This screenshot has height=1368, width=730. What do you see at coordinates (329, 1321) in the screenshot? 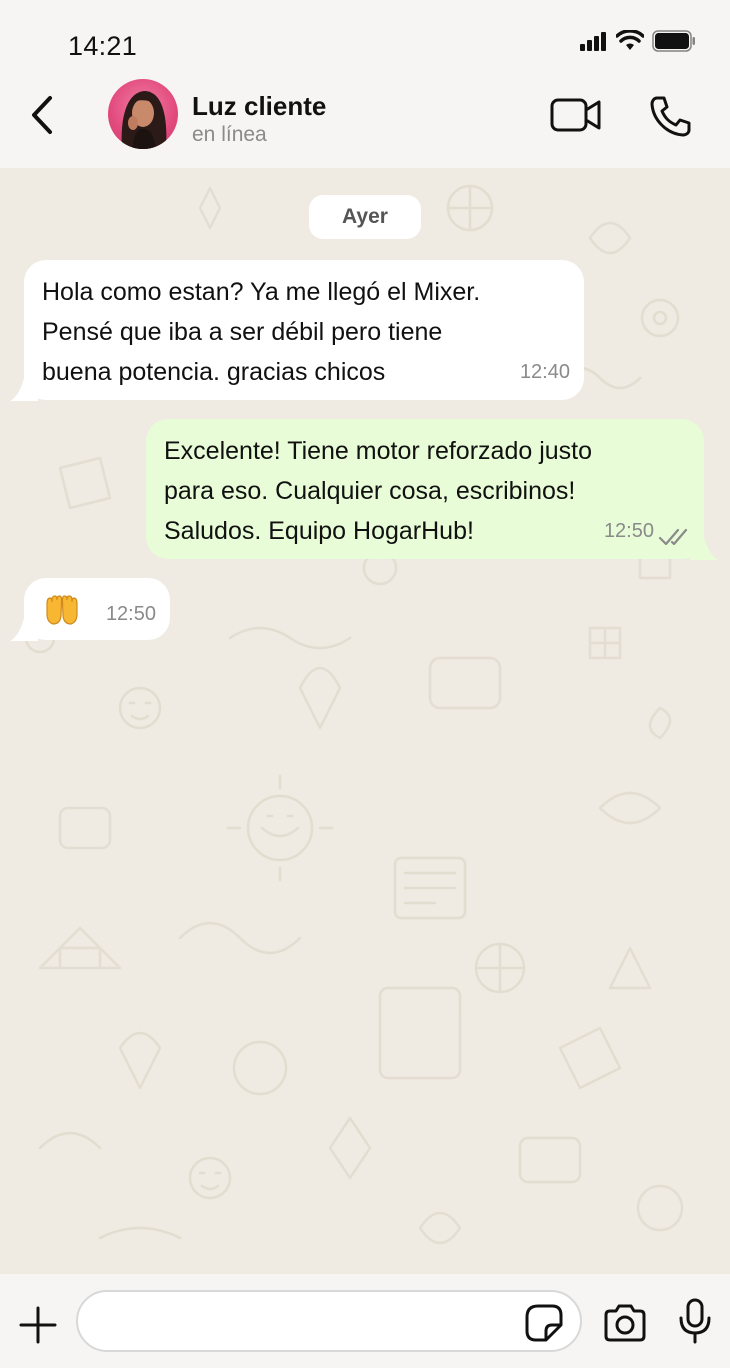
I see `message-input` at bounding box center [329, 1321].